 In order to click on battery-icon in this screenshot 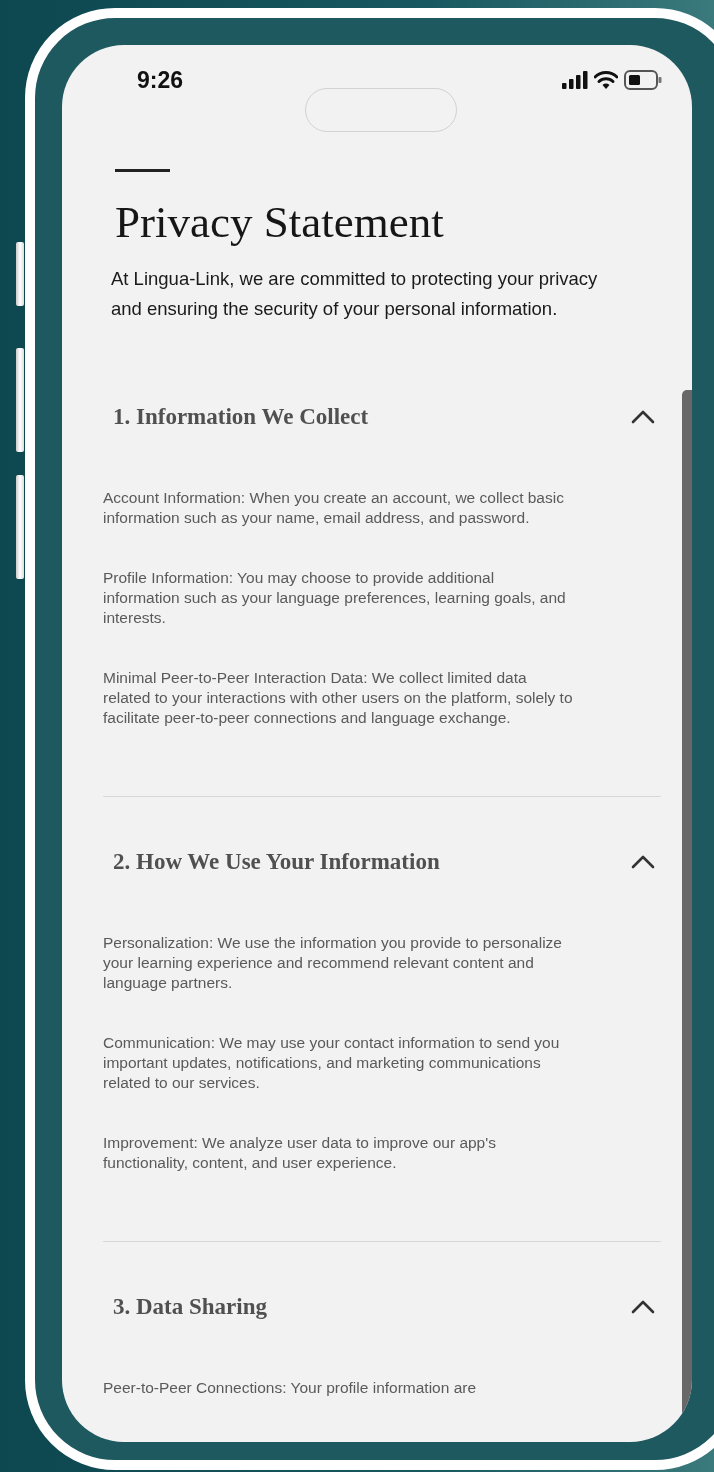, I will do `click(643, 80)`.